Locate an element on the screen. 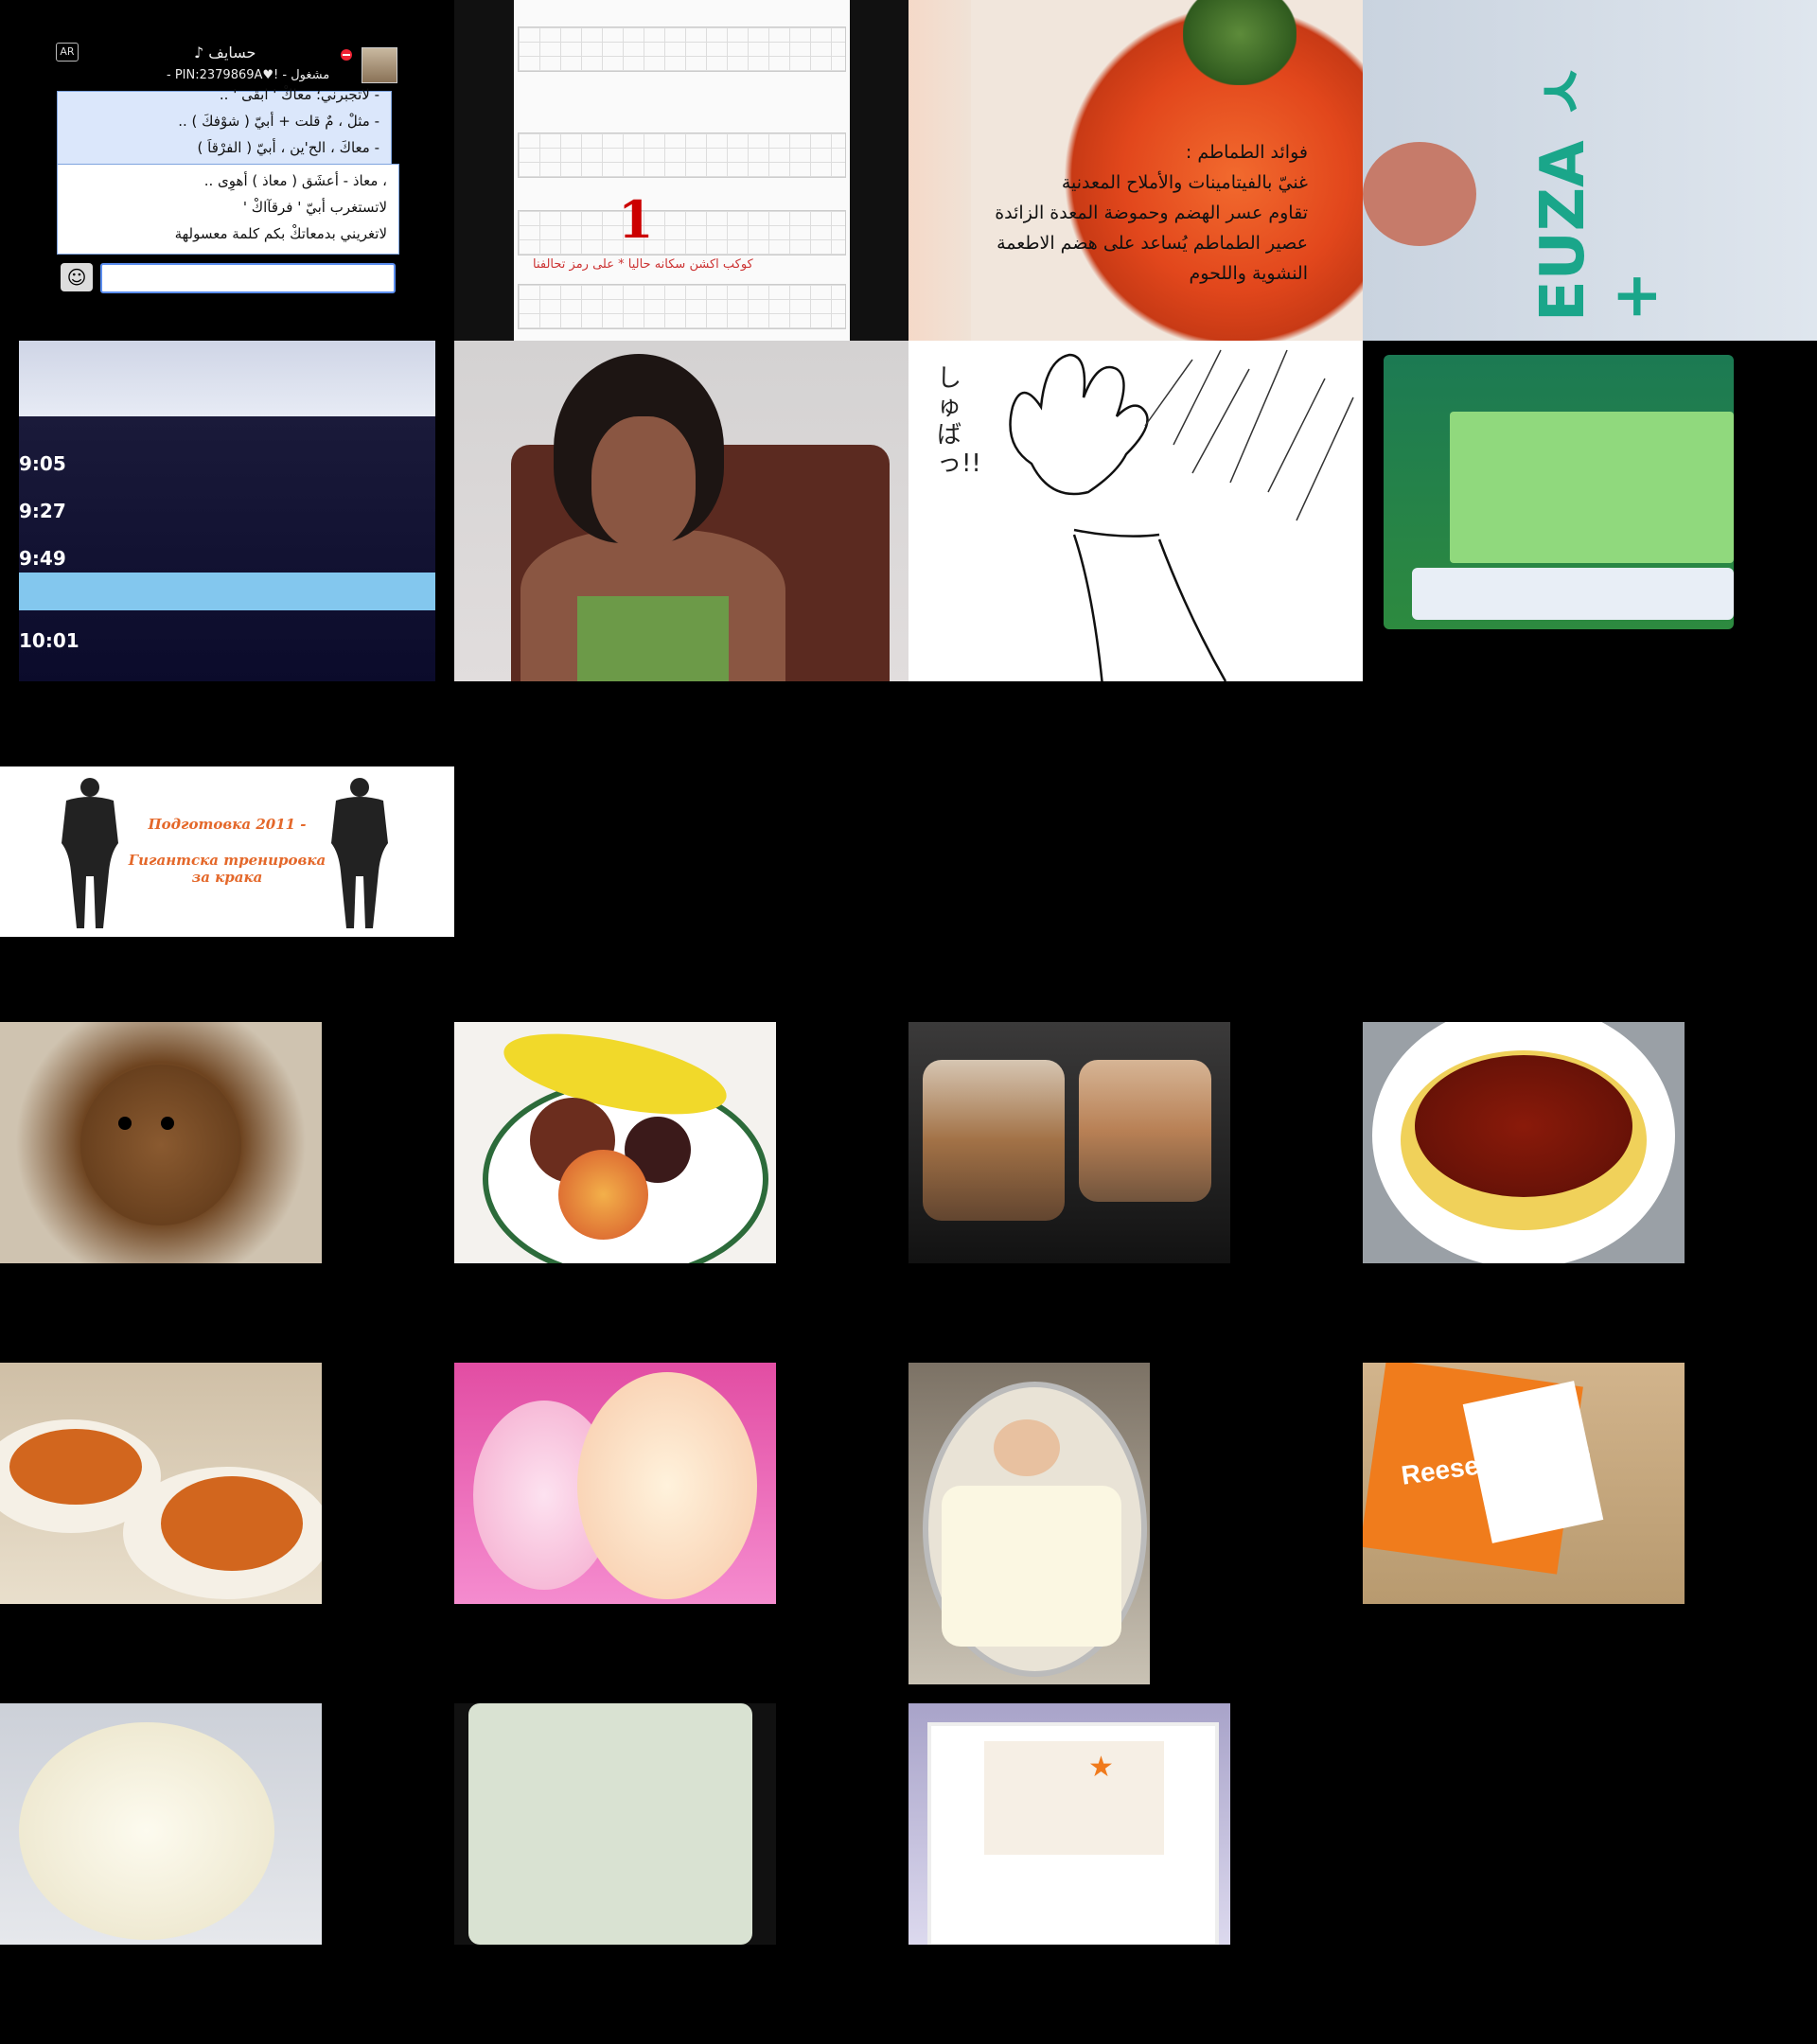  time-label: 9:49 is located at coordinates (43, 558).